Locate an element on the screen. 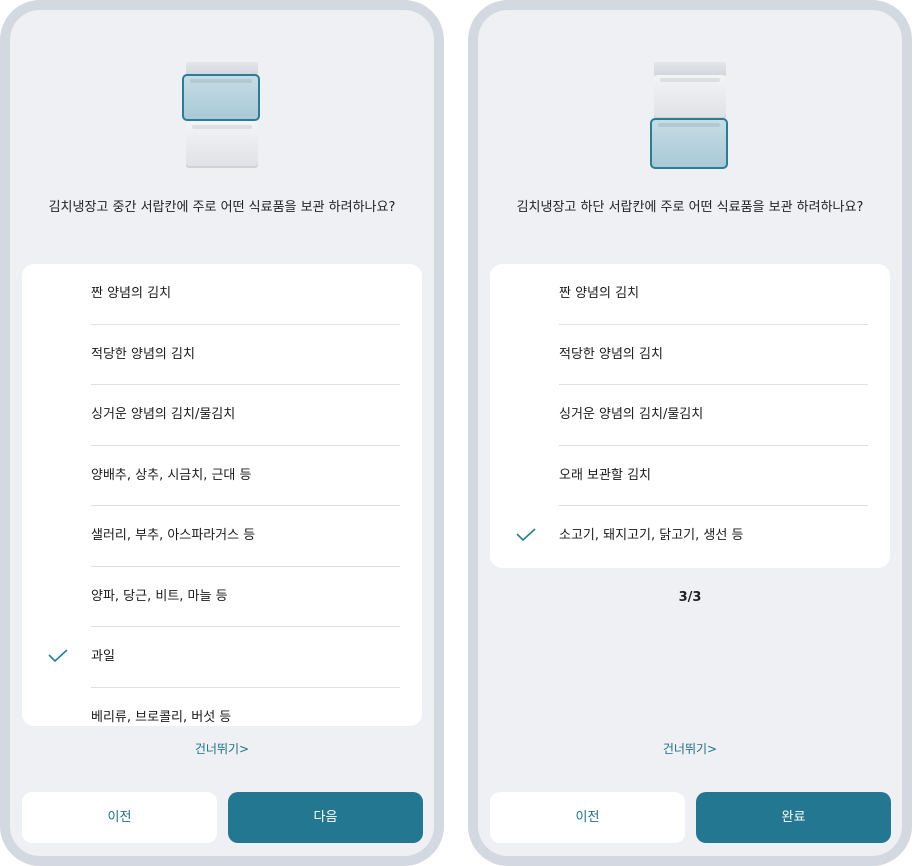 This screenshot has width=912, height=866. next-button: 다음 is located at coordinates (325, 817).